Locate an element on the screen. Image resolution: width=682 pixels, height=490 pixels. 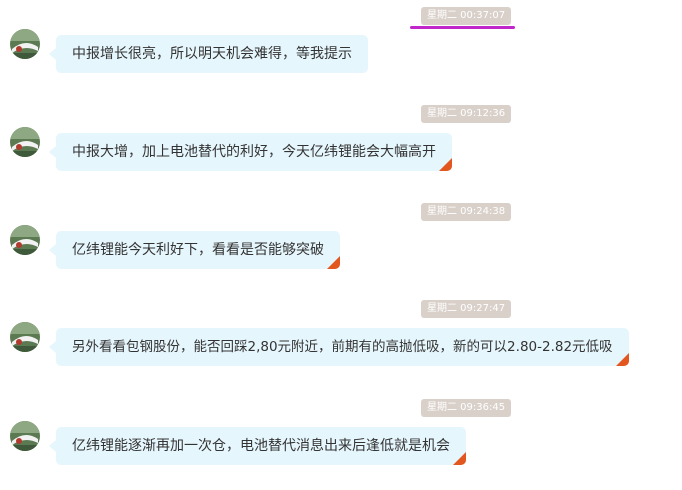
message-text: 中报大增，加上电池替代的利好，今天亿纬锂能会大幅高开 is located at coordinates (254, 152).